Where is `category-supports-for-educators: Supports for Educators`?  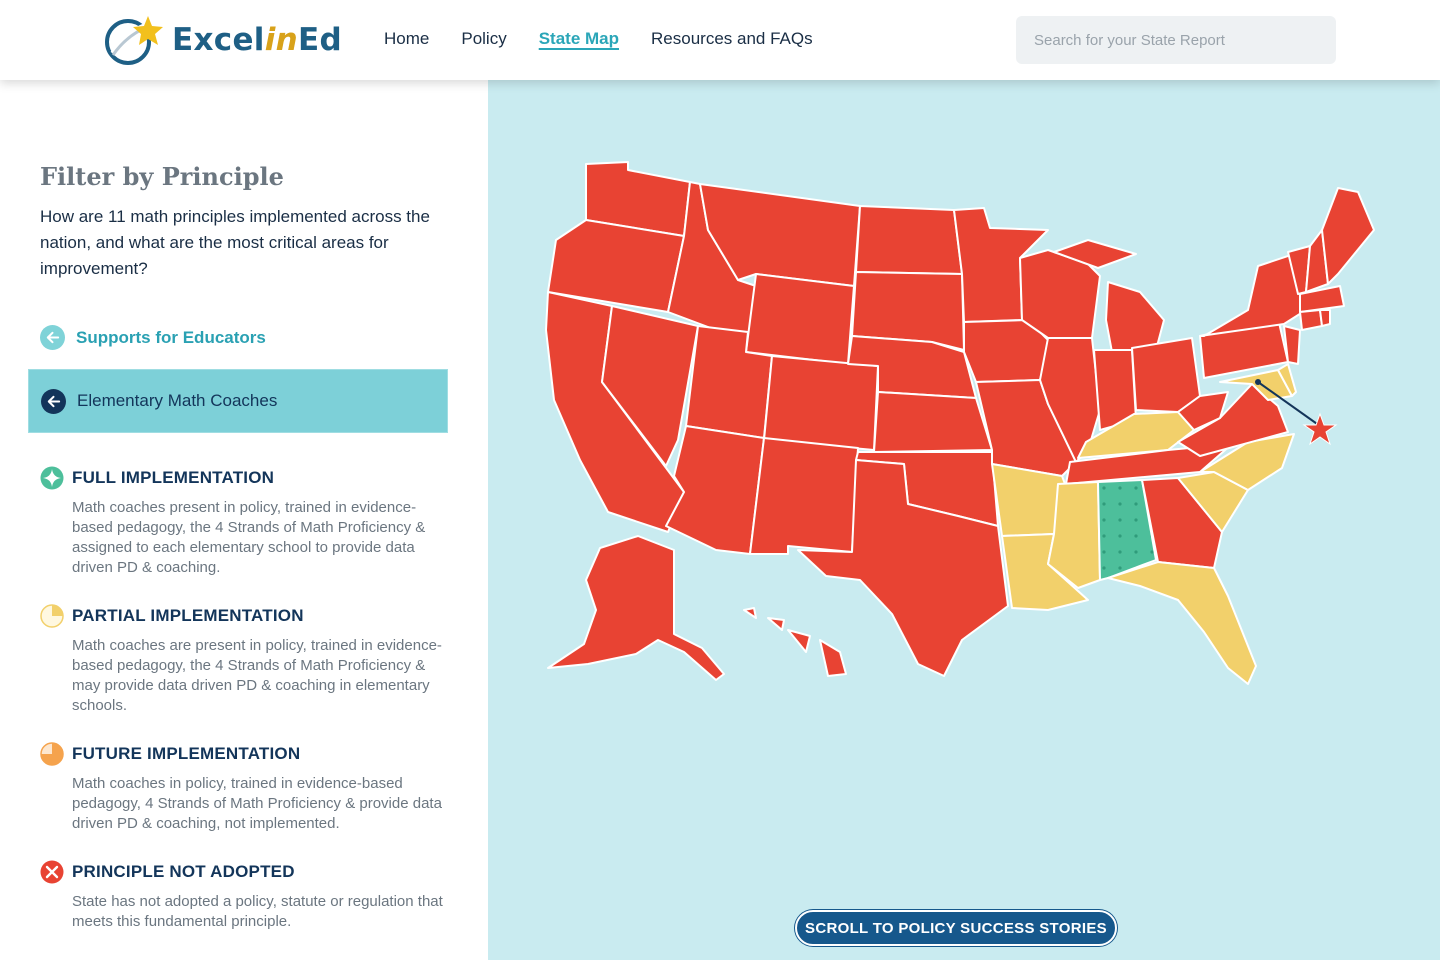 category-supports-for-educators: Supports for Educators is located at coordinates (153, 337).